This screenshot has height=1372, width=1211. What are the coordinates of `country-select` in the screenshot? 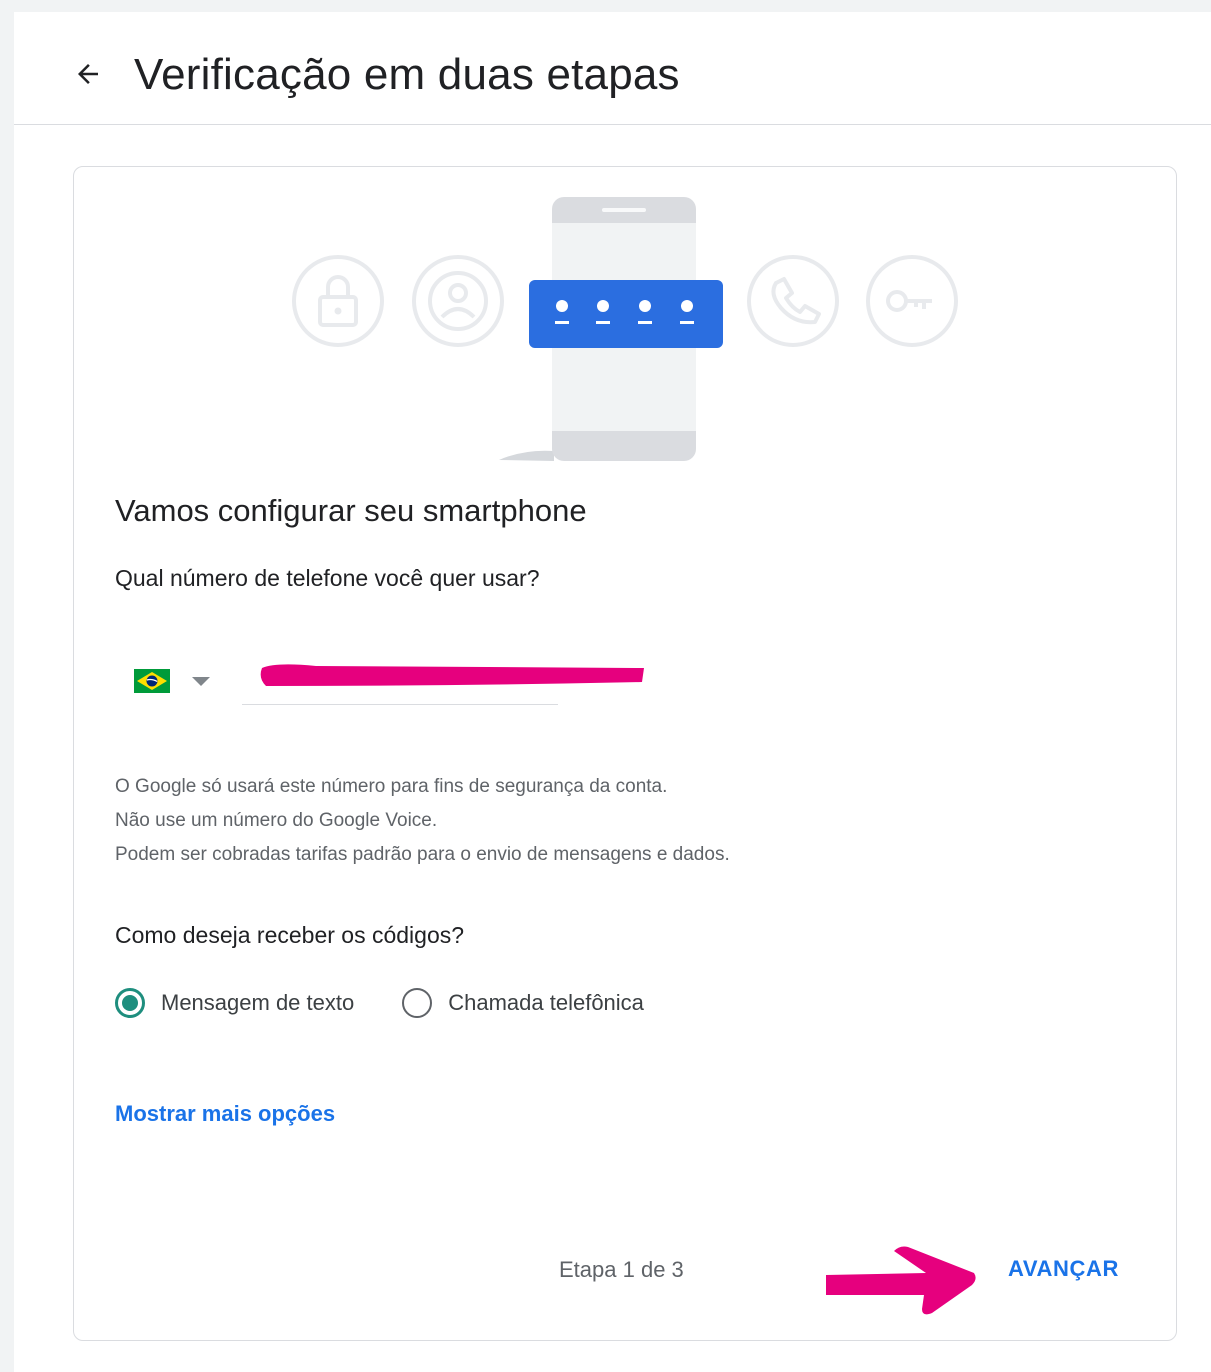 It's located at (179, 681).